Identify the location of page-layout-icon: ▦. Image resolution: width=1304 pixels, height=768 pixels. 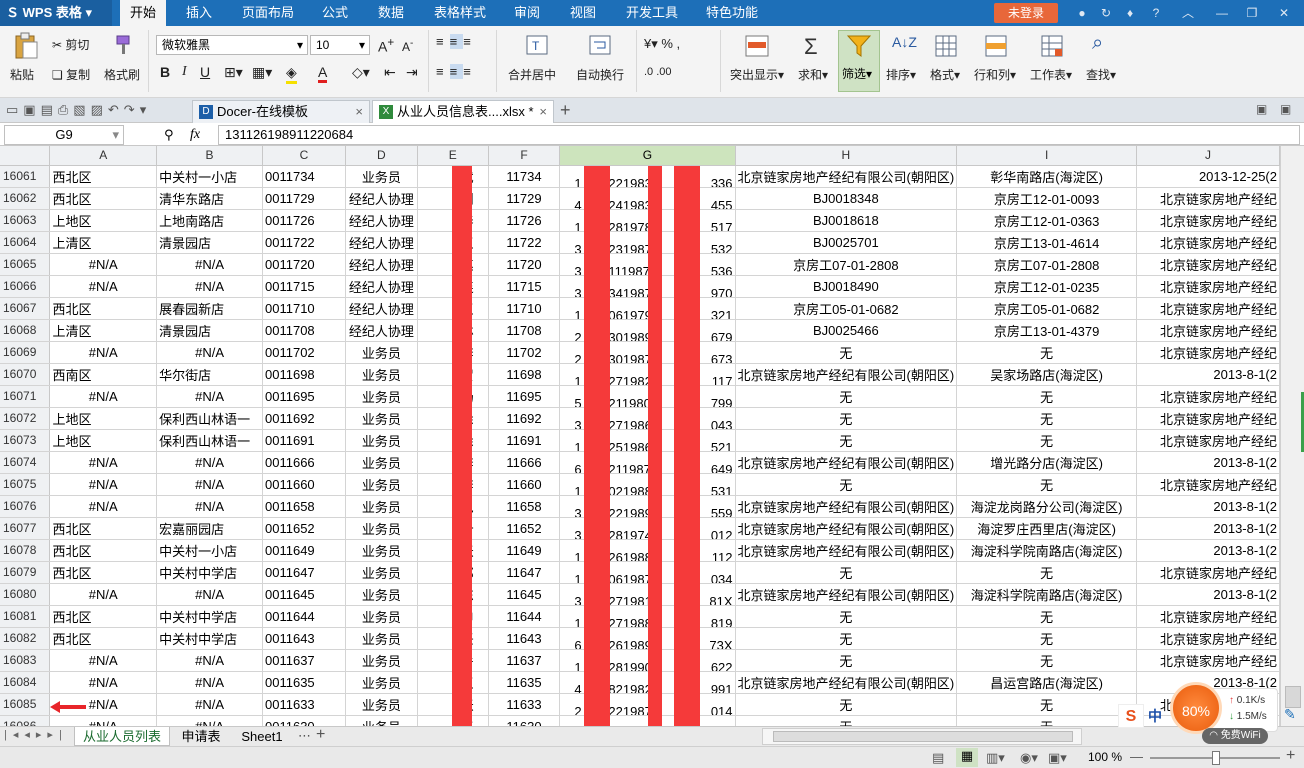
(967, 757).